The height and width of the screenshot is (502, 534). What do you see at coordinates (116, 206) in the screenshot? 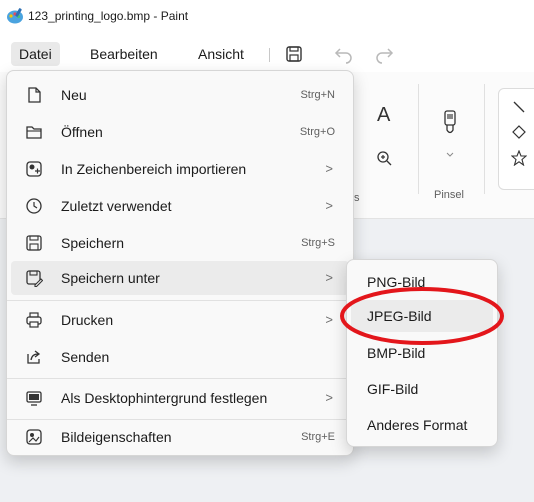
I see `menu-item-label: Zuletzt verwendet` at bounding box center [116, 206].